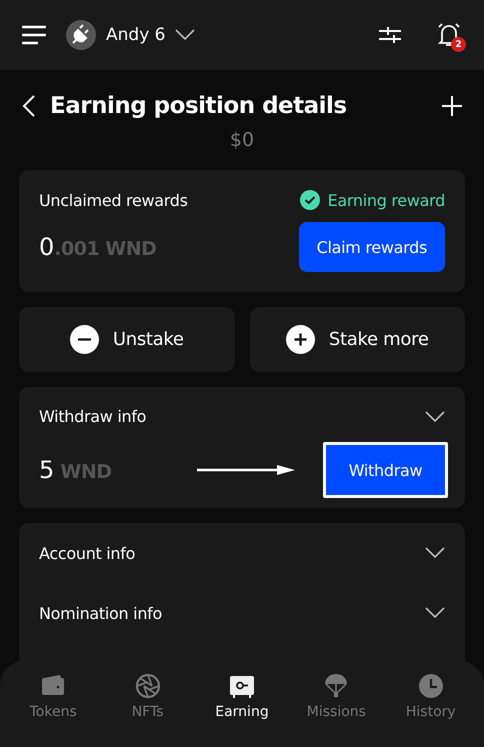  Describe the element at coordinates (385, 470) in the screenshot. I see `withdraw-button: Withdraw` at that location.